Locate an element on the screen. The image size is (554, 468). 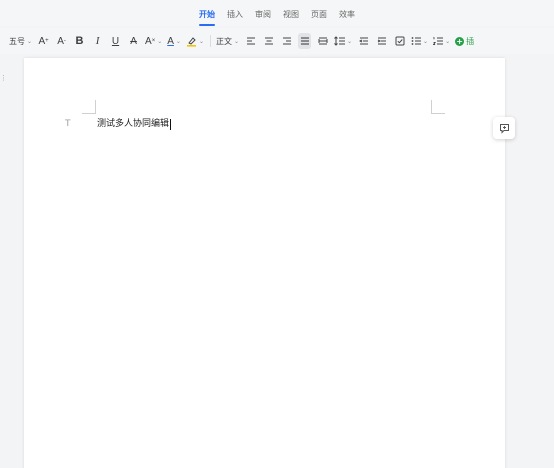
line-spacing-icon is located at coordinates (340, 41).